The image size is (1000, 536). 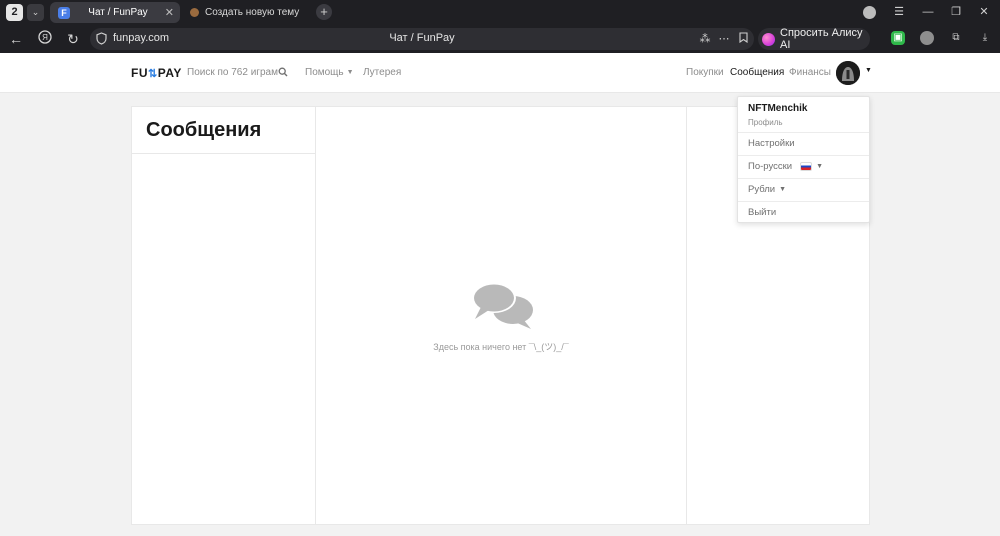 I want to click on tab-title: Чат / FunPay, so click(x=118, y=12).